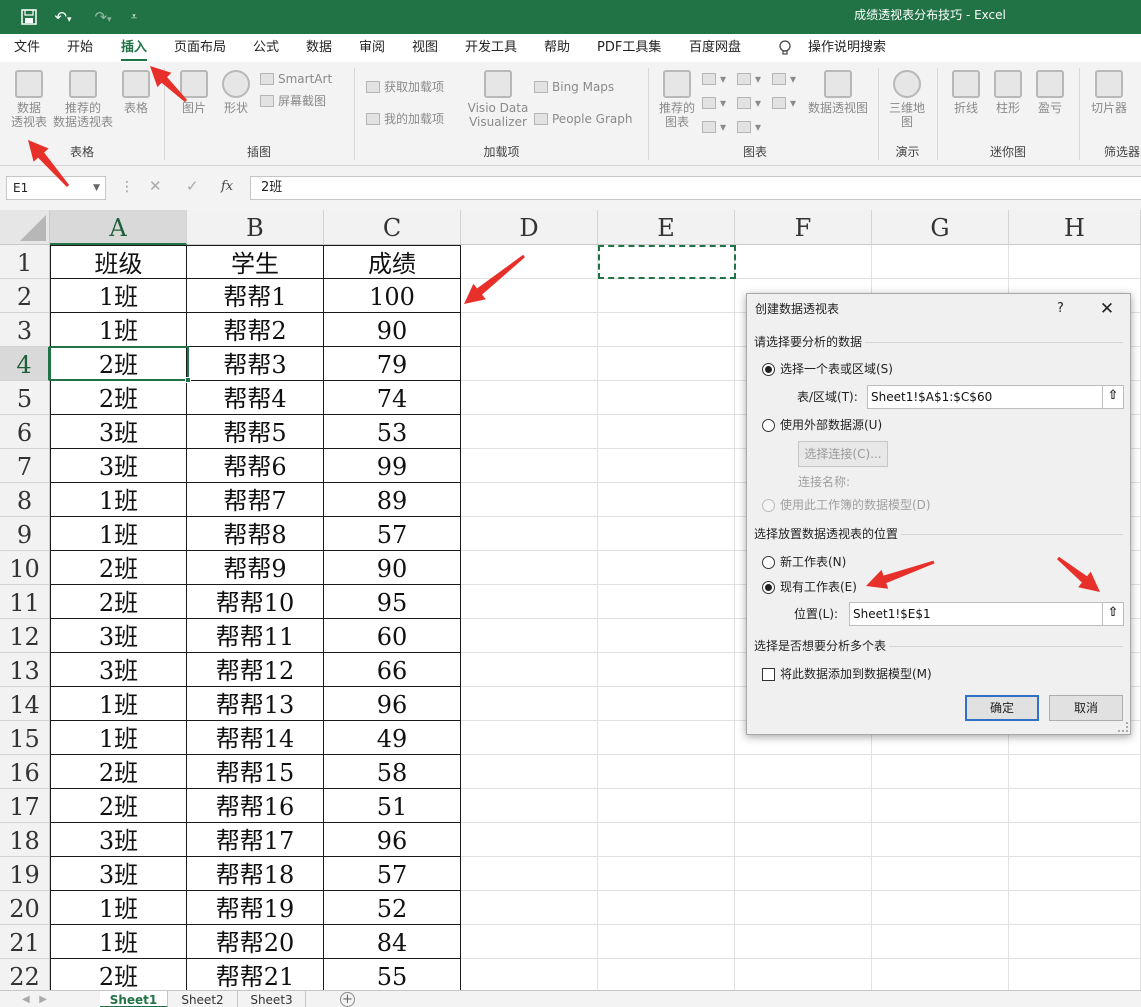  What do you see at coordinates (1113, 614) in the screenshot?
I see `collapse-location-icon: ⇧` at bounding box center [1113, 614].